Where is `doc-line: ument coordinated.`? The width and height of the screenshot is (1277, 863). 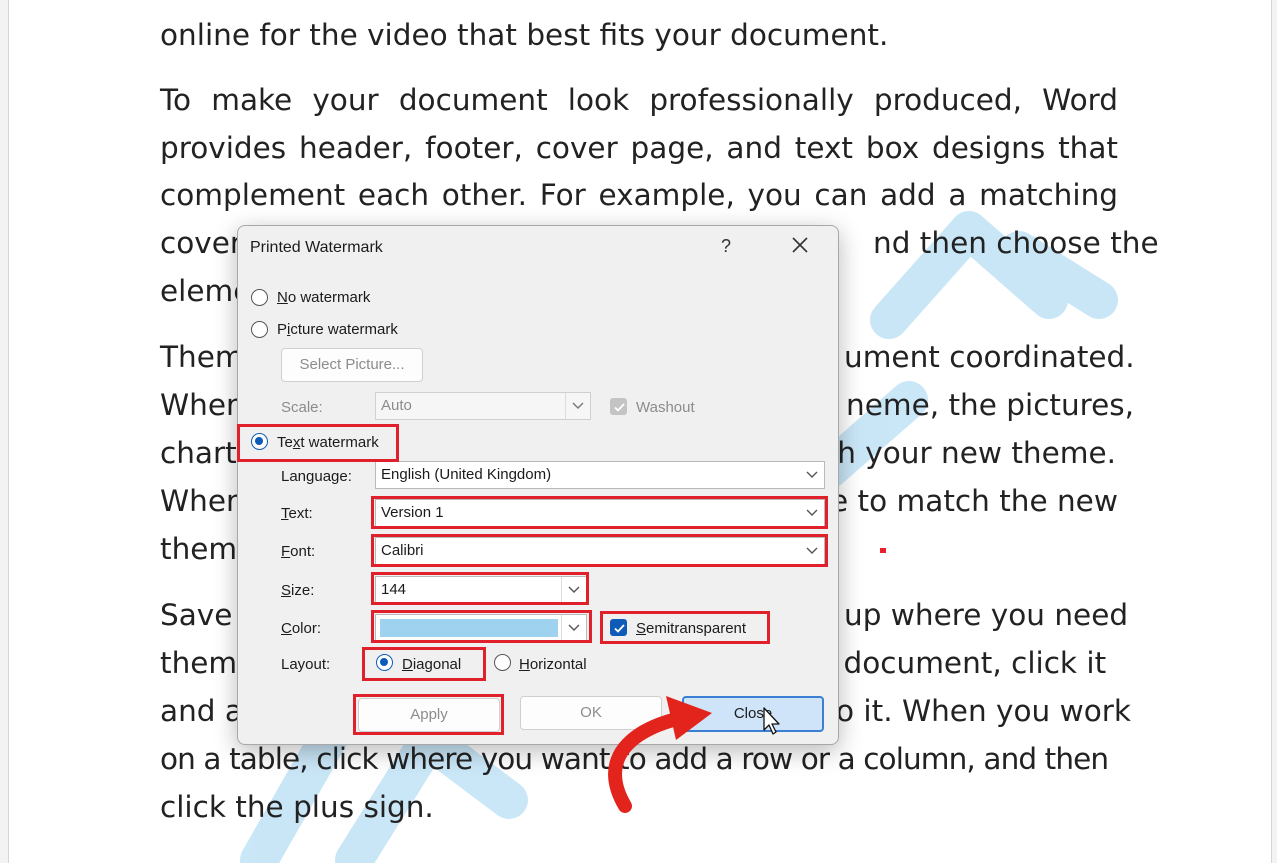 doc-line: ument coordinated. is located at coordinates (989, 357).